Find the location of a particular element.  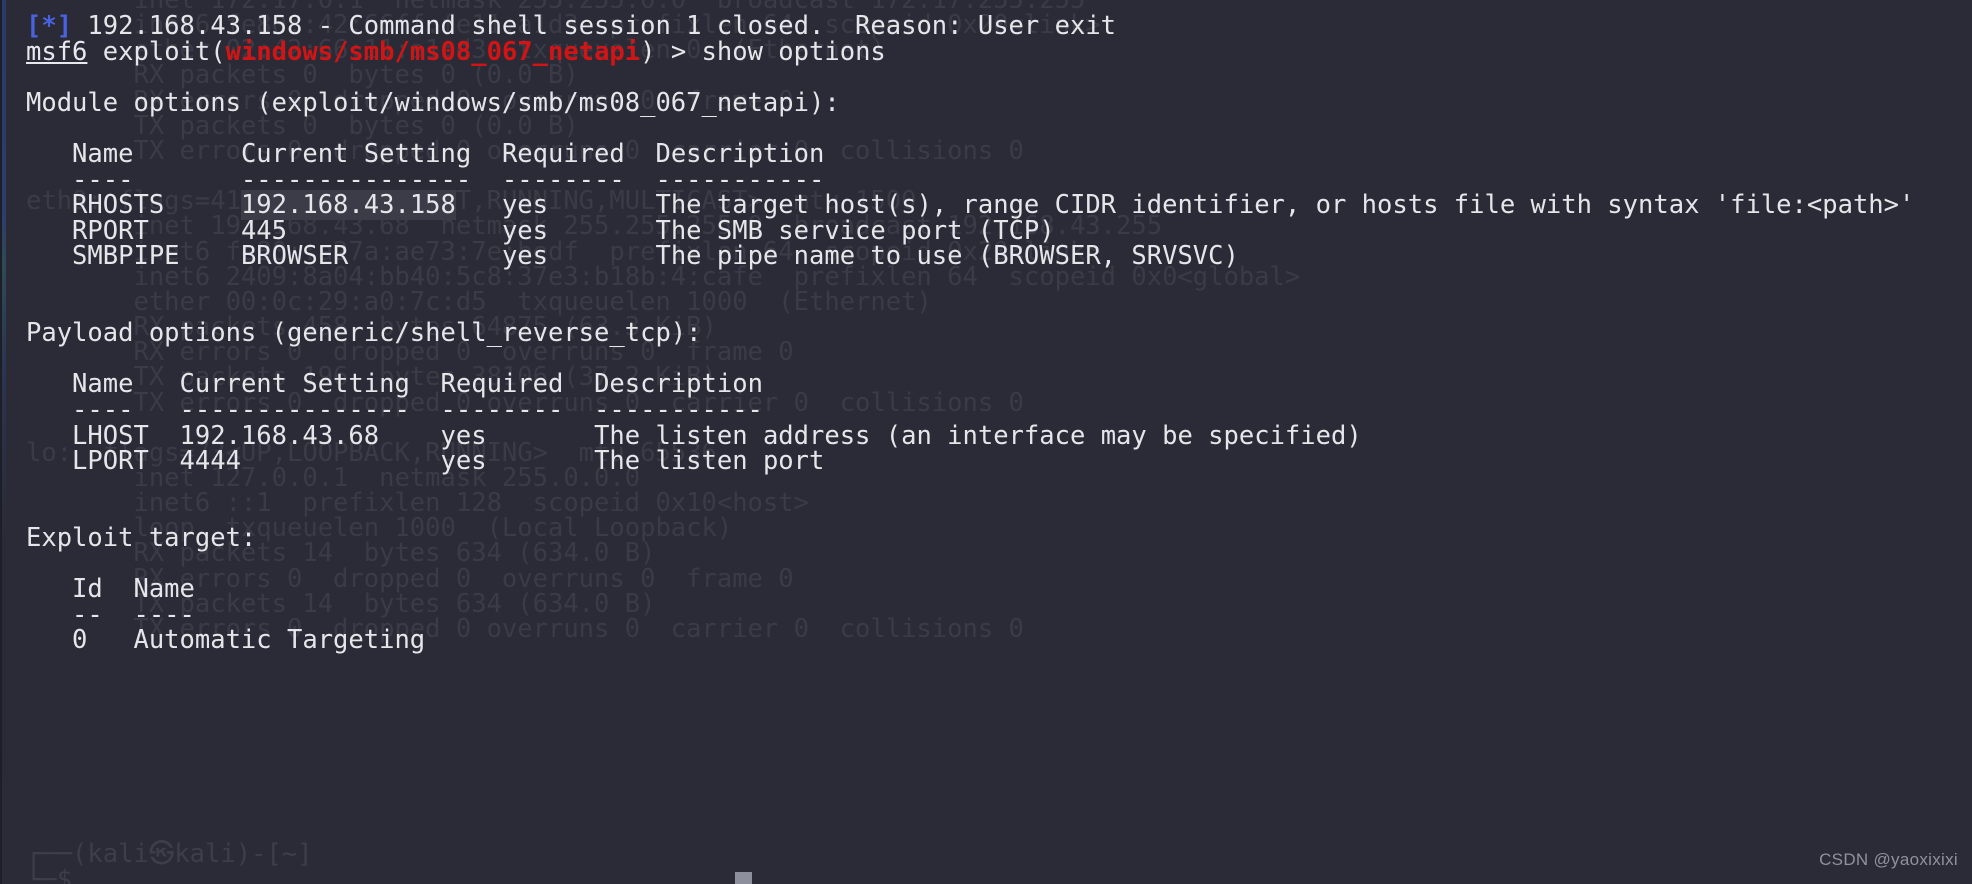

terminal-cursor is located at coordinates (743, 878).